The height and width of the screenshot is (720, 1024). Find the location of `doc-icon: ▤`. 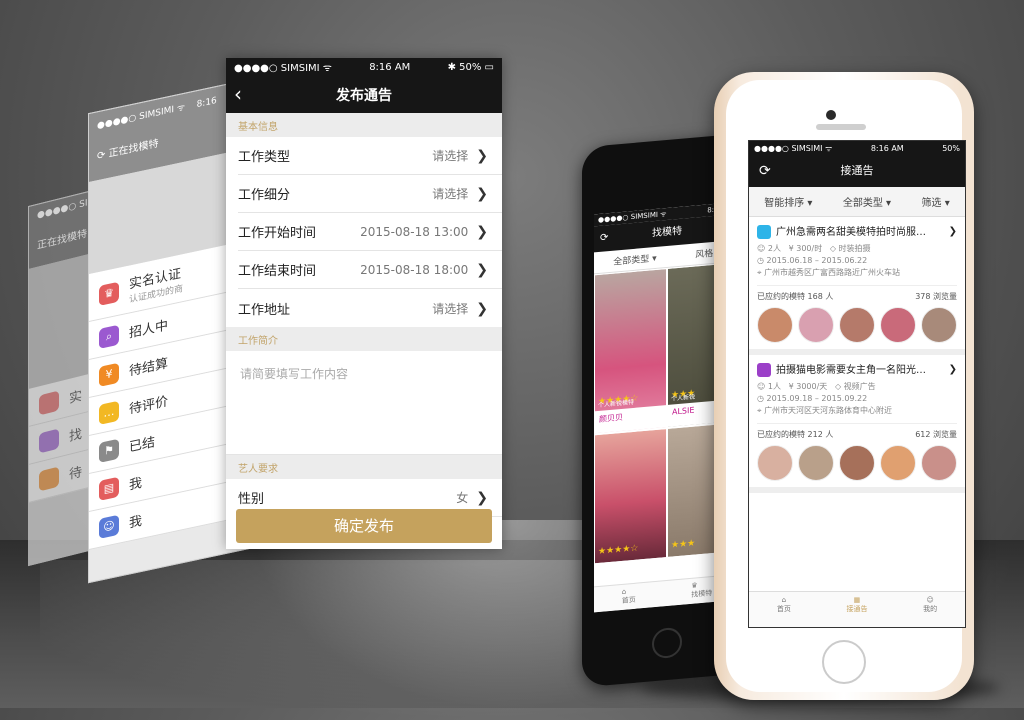

doc-icon: ▤ is located at coordinates (109, 488).